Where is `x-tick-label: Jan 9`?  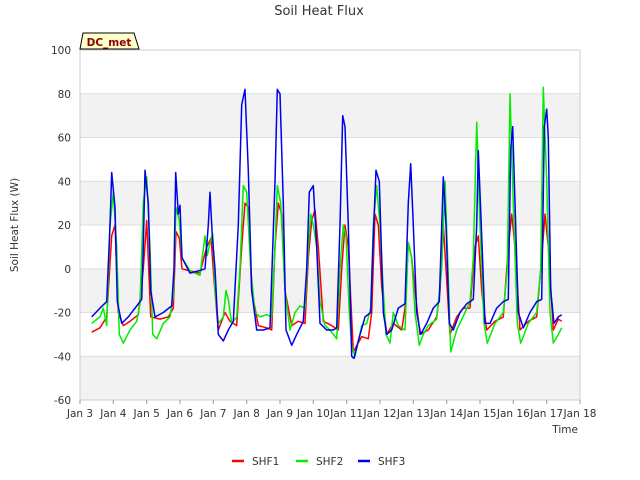
x-tick-label: Jan 9 is located at coordinates (279, 414).